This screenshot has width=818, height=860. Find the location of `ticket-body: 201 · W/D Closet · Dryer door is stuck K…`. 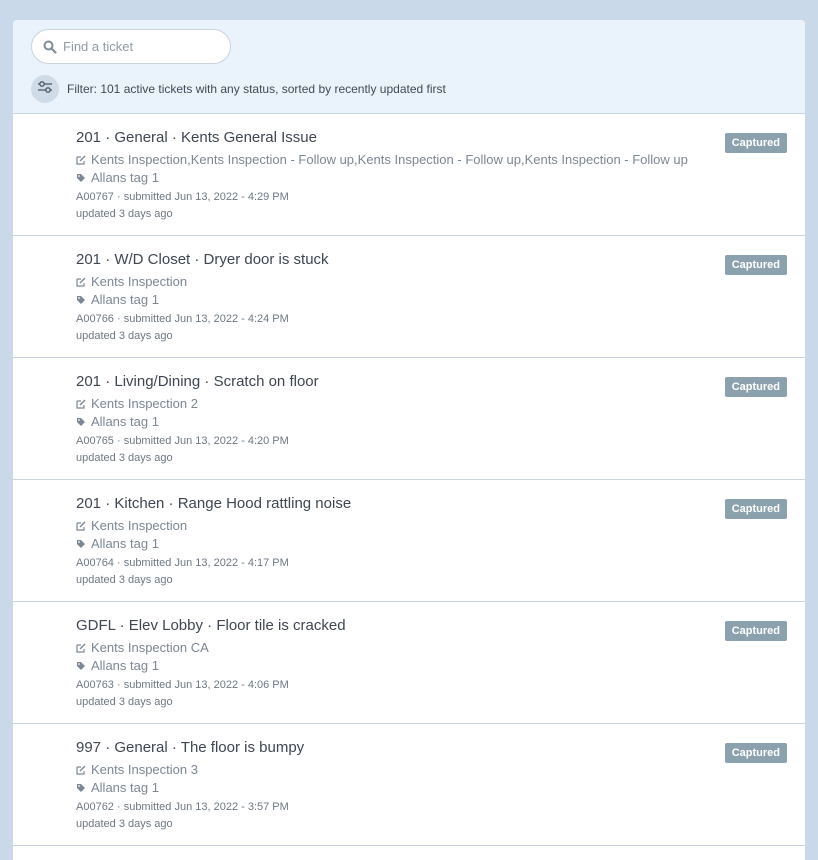

ticket-body: 201 · W/D Closet · Dryer door is stuck K… is located at coordinates (405, 298).